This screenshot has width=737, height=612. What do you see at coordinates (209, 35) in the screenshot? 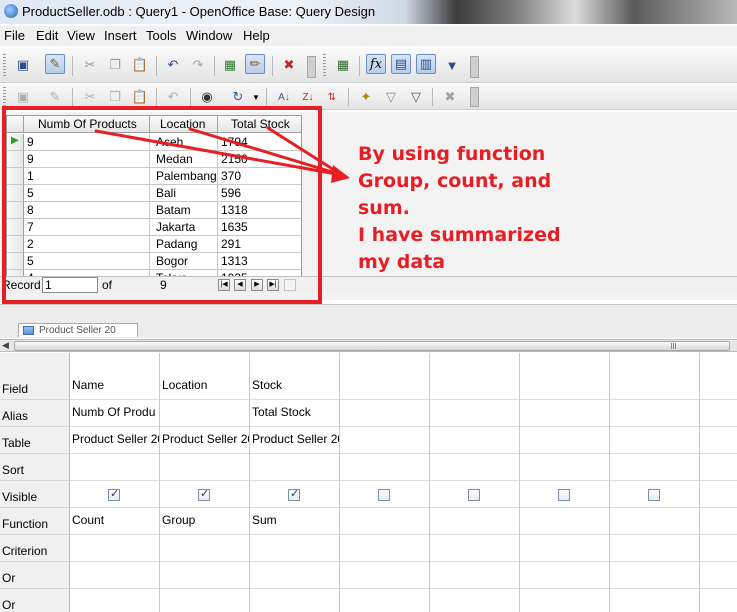
I see `menu-window: Window` at bounding box center [209, 35].